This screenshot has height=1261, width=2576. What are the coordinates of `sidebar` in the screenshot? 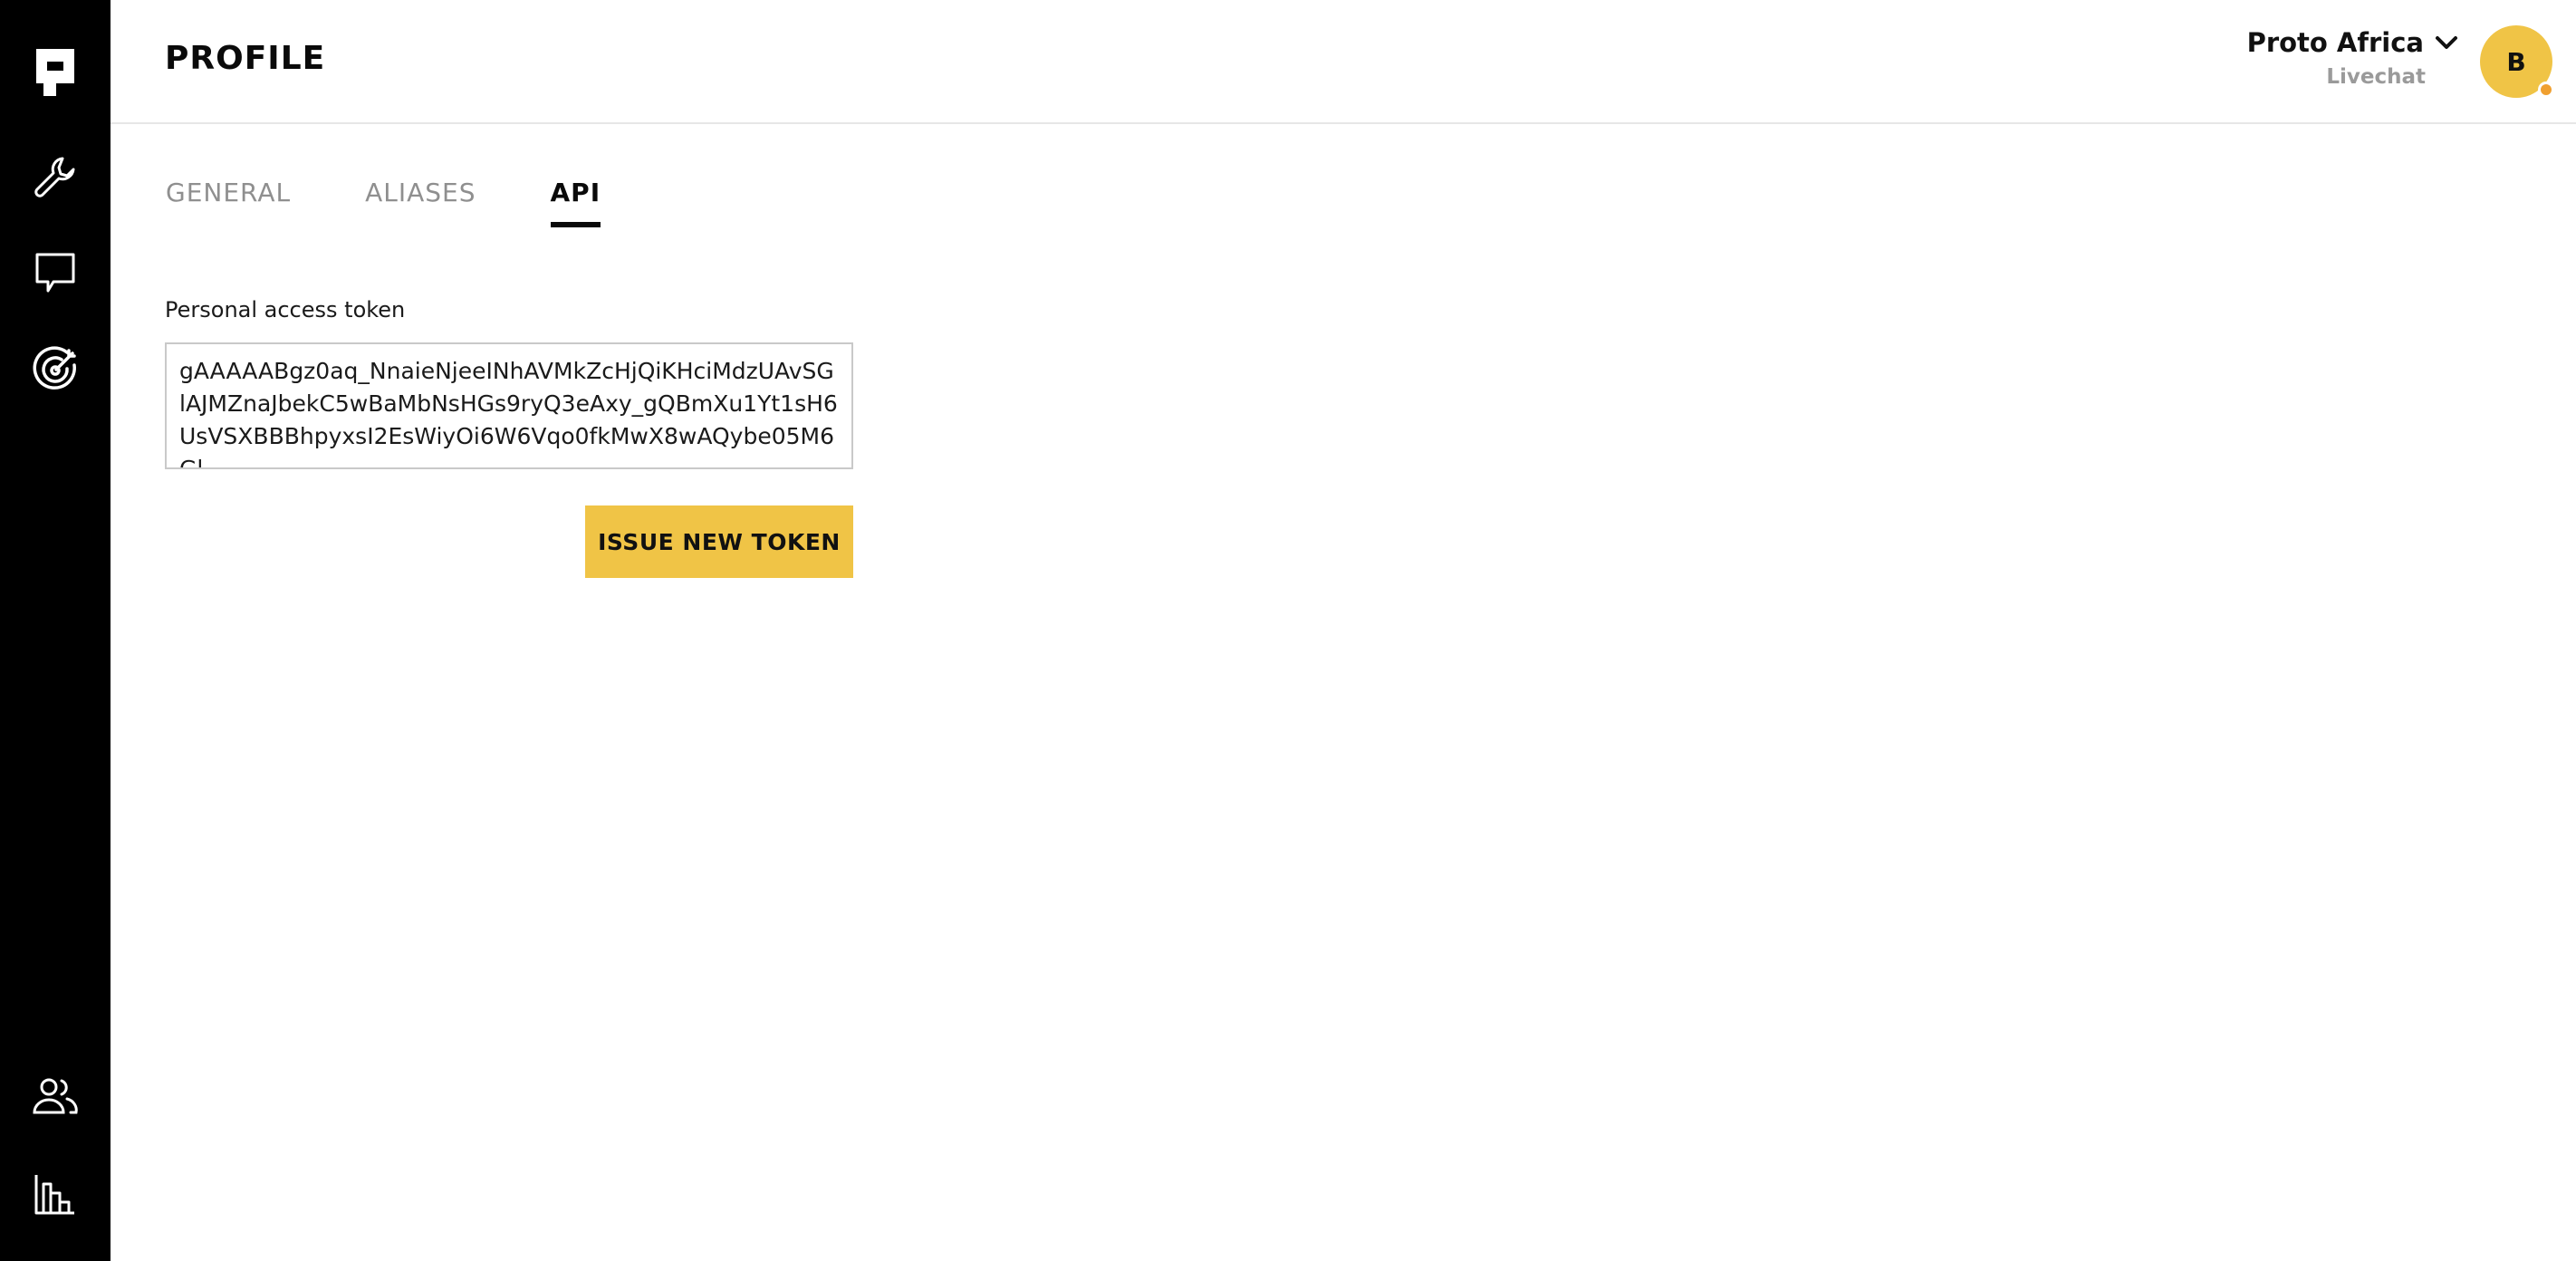 It's located at (55, 630).